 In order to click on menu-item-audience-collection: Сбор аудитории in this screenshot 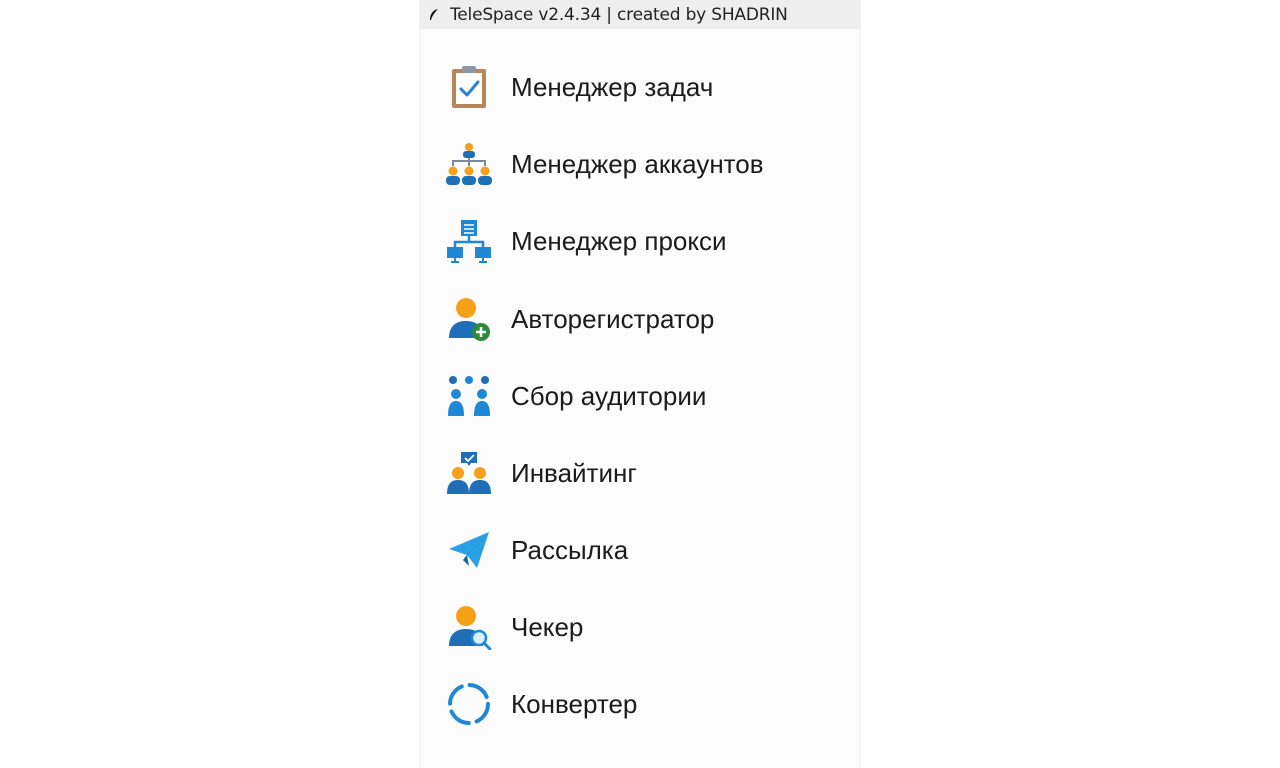, I will do `click(640, 396)`.